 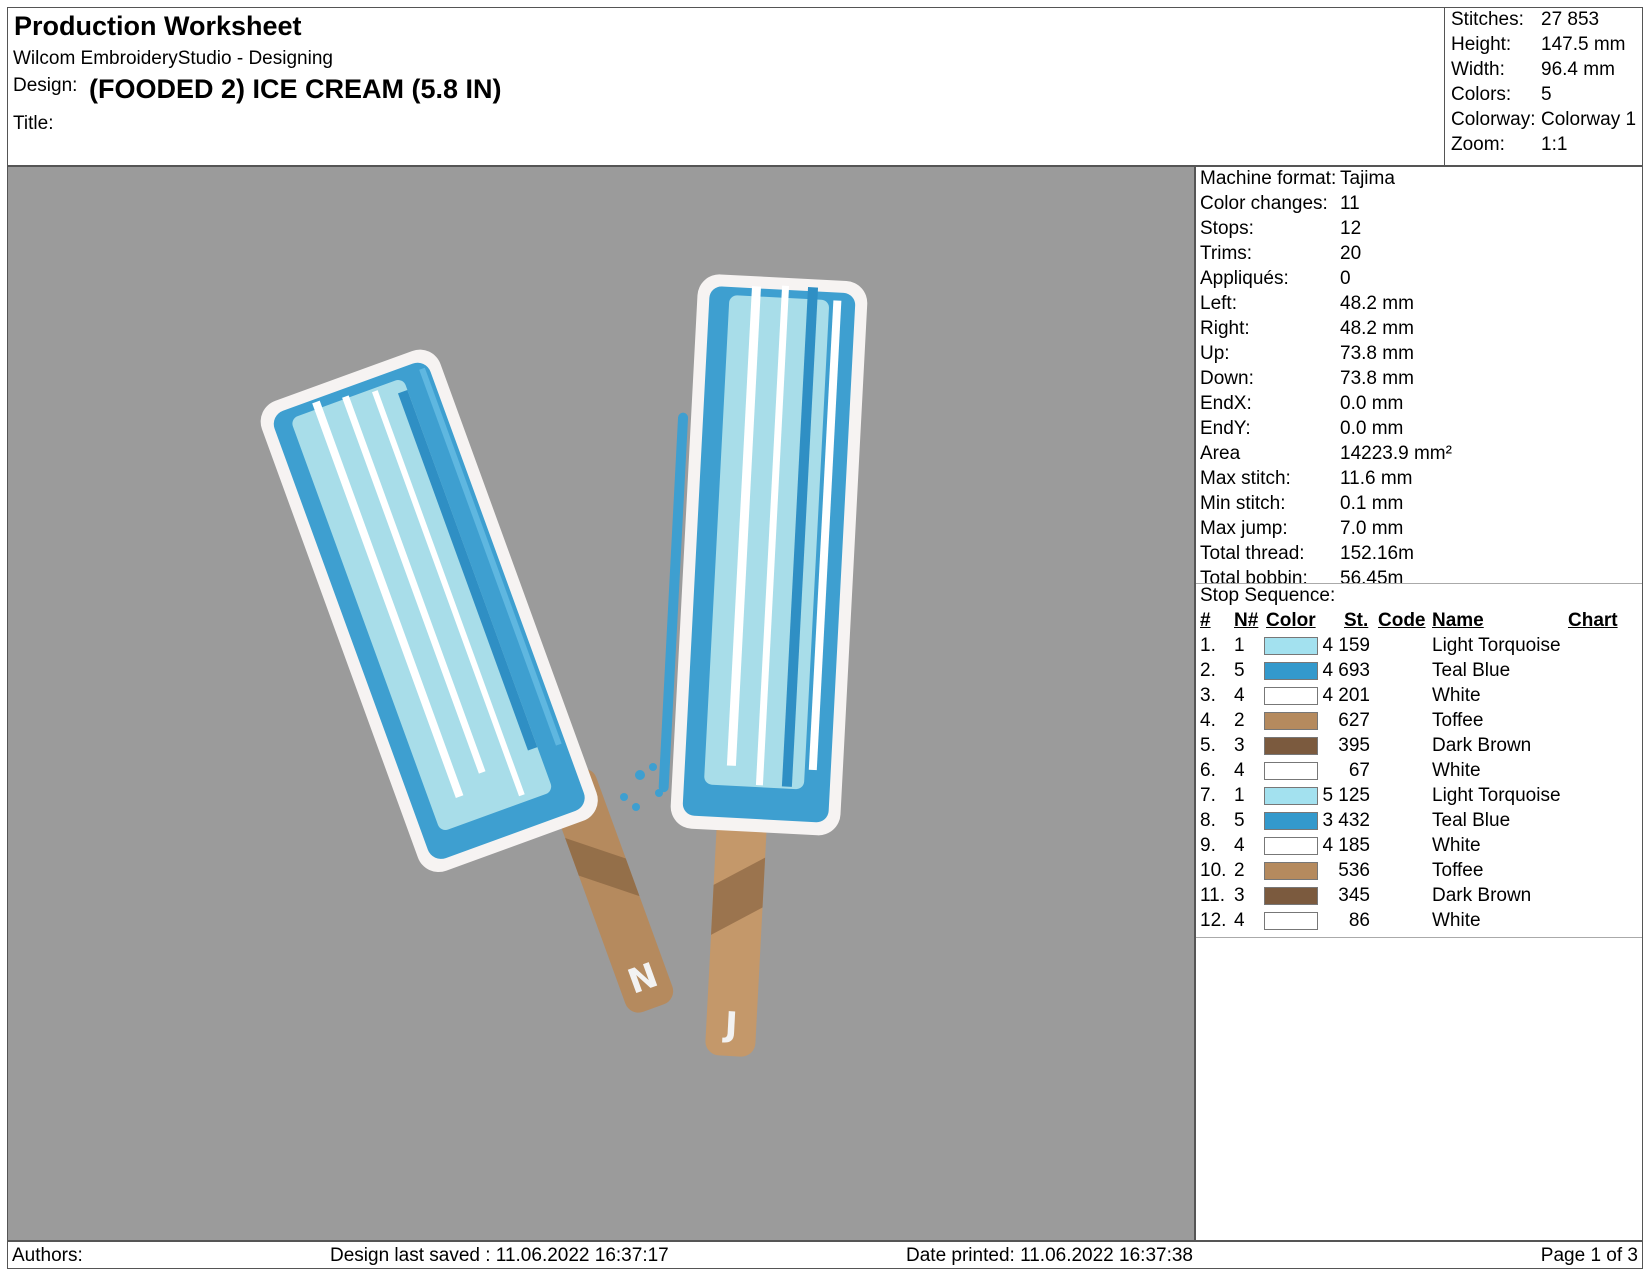 What do you see at coordinates (1377, 553) in the screenshot?
I see `detail-value: 152.16m` at bounding box center [1377, 553].